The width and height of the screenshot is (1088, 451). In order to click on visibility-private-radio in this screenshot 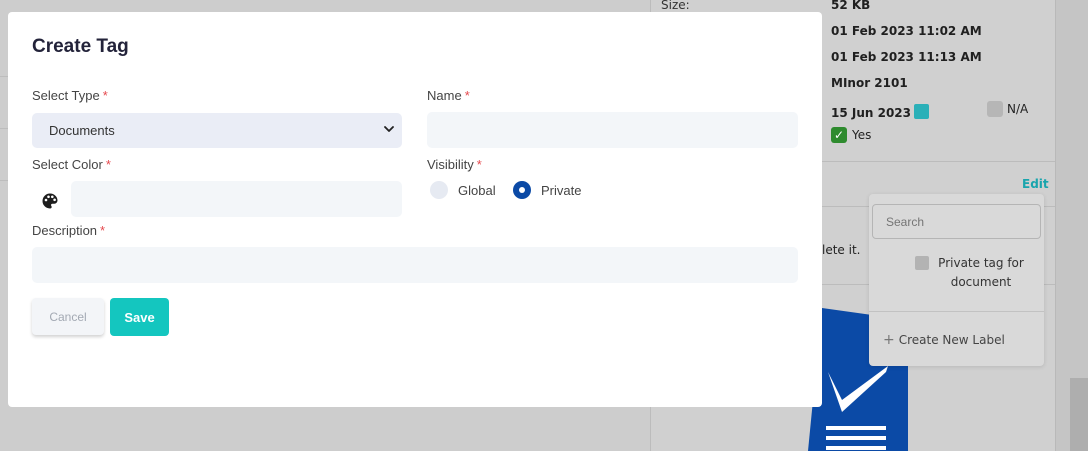, I will do `click(522, 190)`.